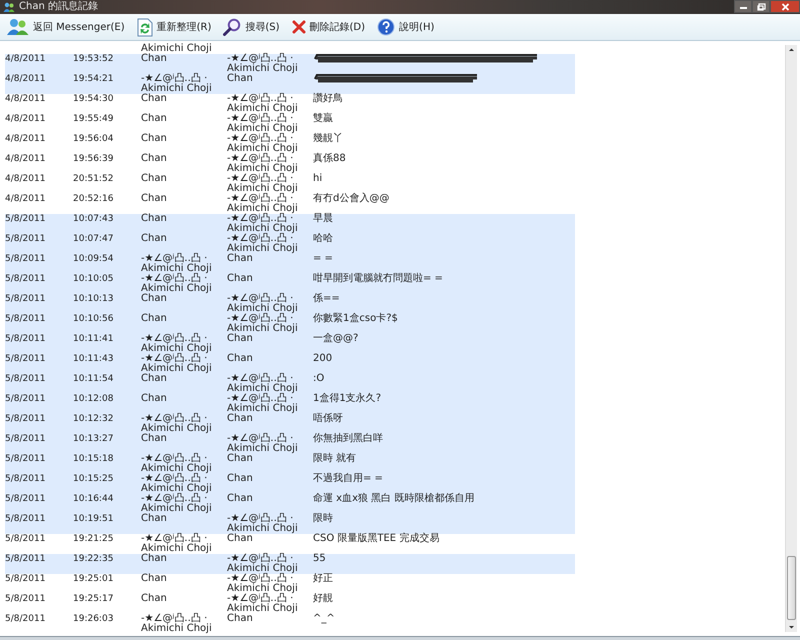 The height and width of the screenshot is (640, 800). I want to click on restore-button, so click(761, 6).